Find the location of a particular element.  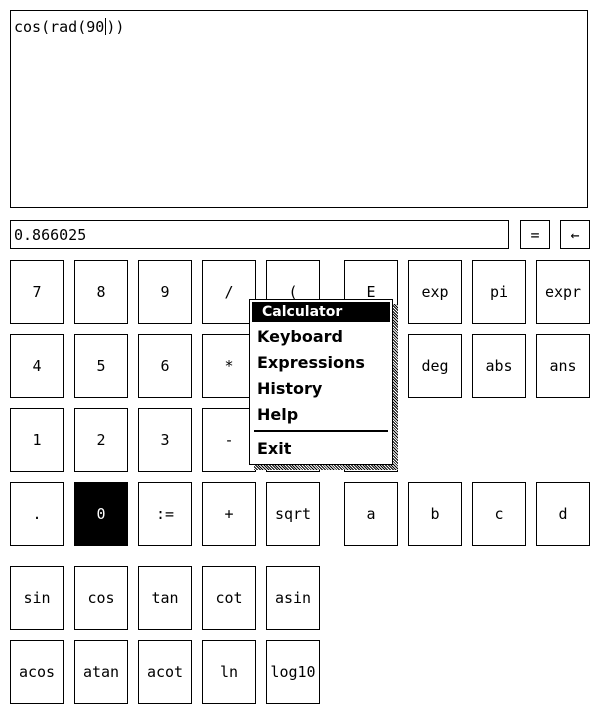

menu-title: Calculator is located at coordinates (321, 312).